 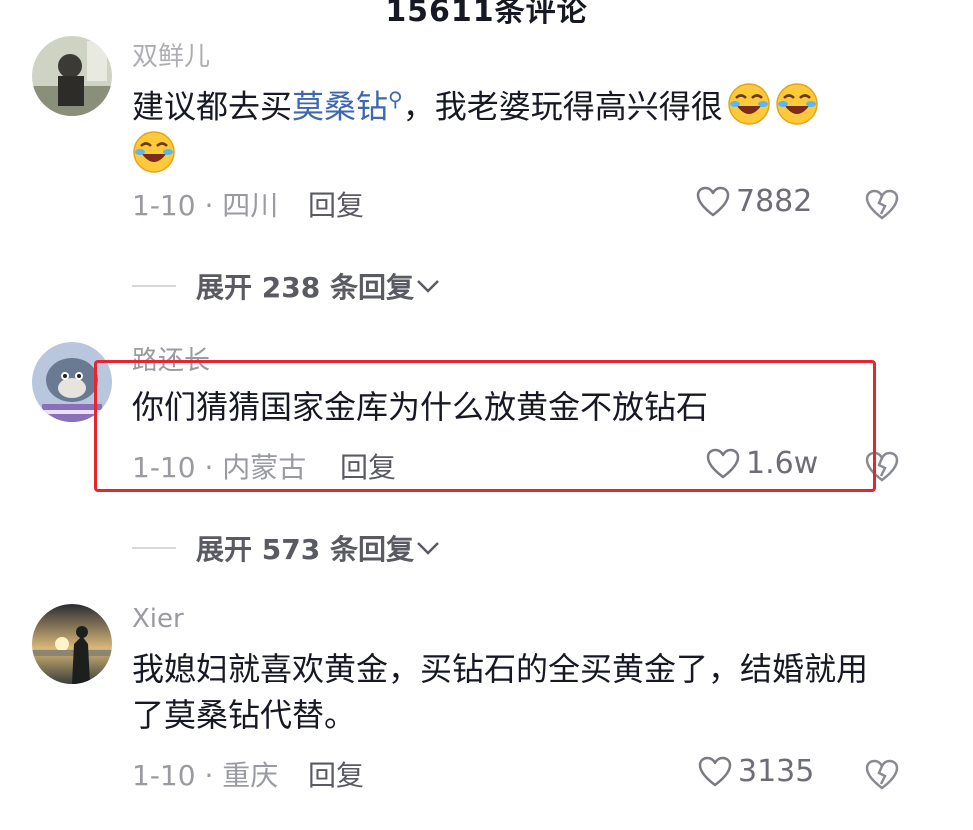 What do you see at coordinates (305, 549) in the screenshot?
I see `expand-replies-label: 展开 573 条回复` at bounding box center [305, 549].